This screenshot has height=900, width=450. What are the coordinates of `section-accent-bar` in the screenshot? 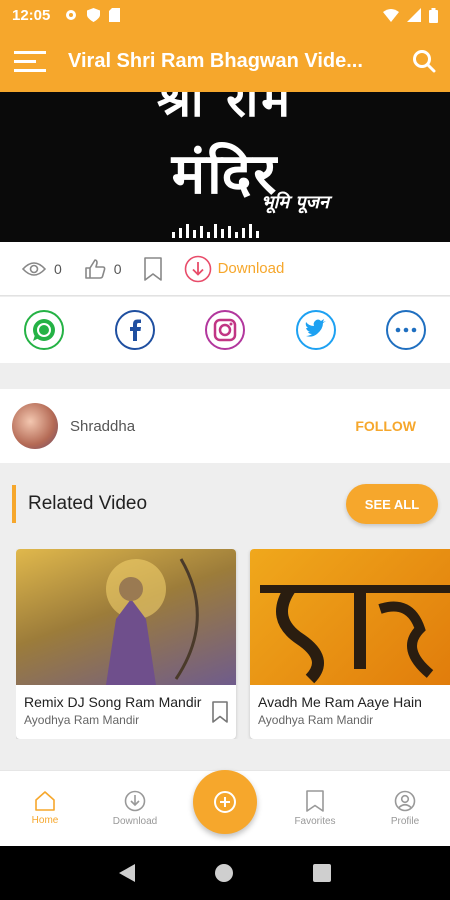 It's located at (14, 504).